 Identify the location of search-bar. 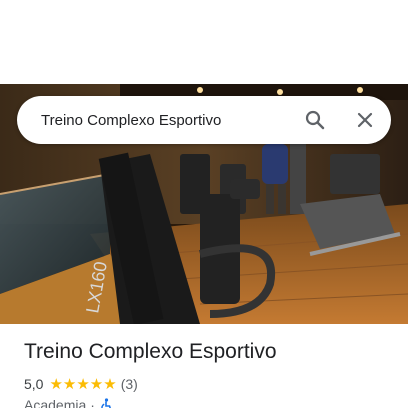
(204, 120).